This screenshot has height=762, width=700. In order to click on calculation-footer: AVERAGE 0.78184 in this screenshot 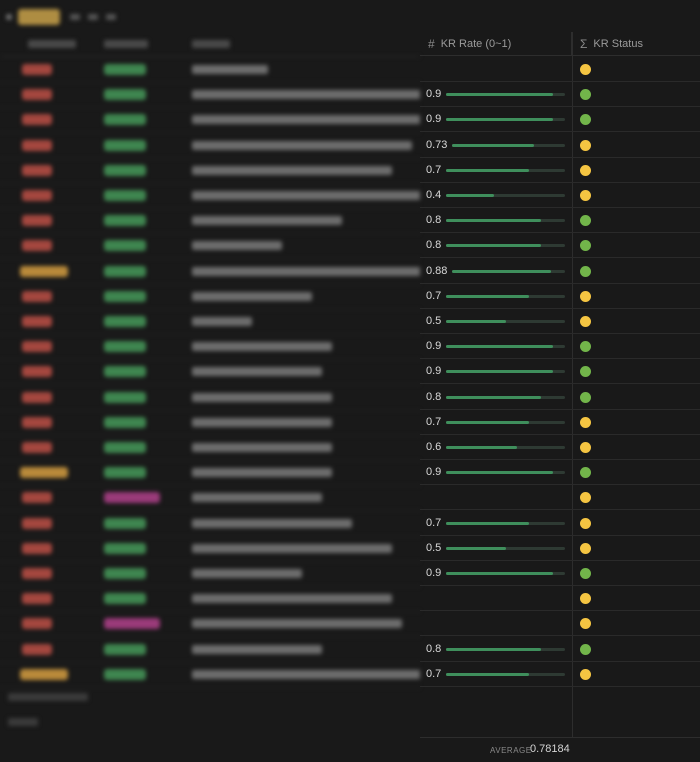, I will do `click(560, 749)`.